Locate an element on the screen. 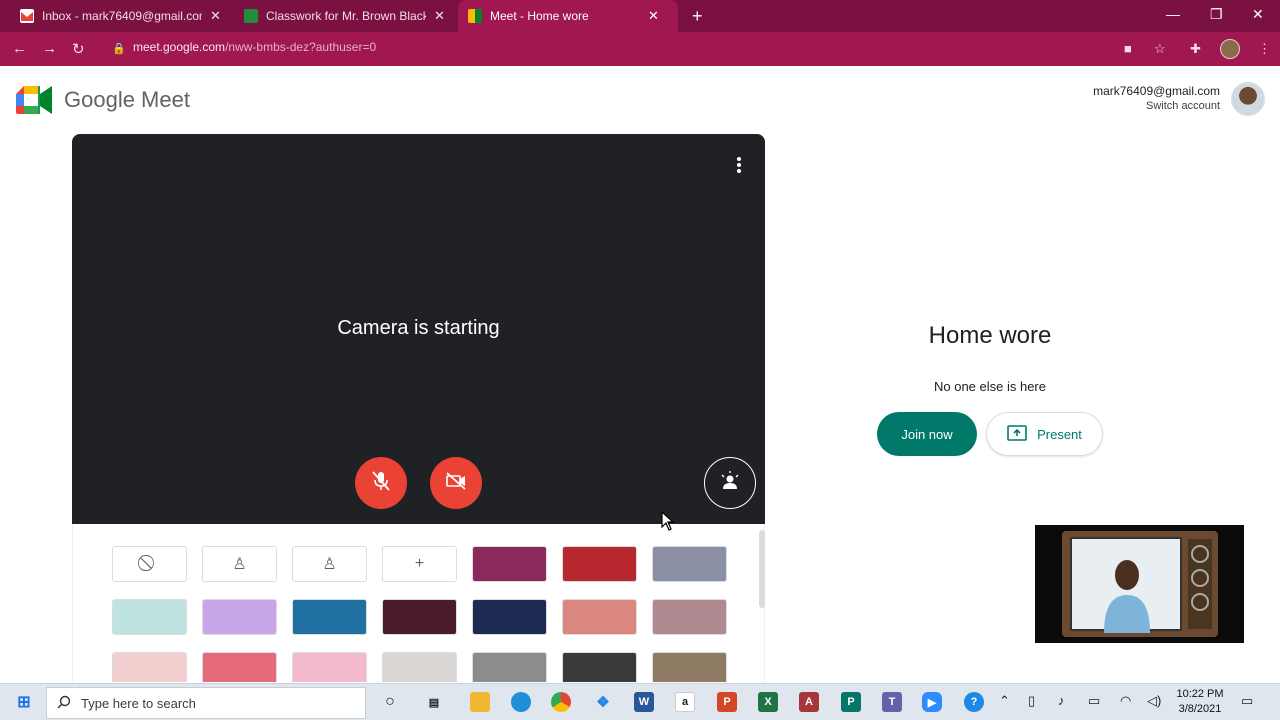 The height and width of the screenshot is (720, 1280). blur-icon: ♙ is located at coordinates (239, 564).